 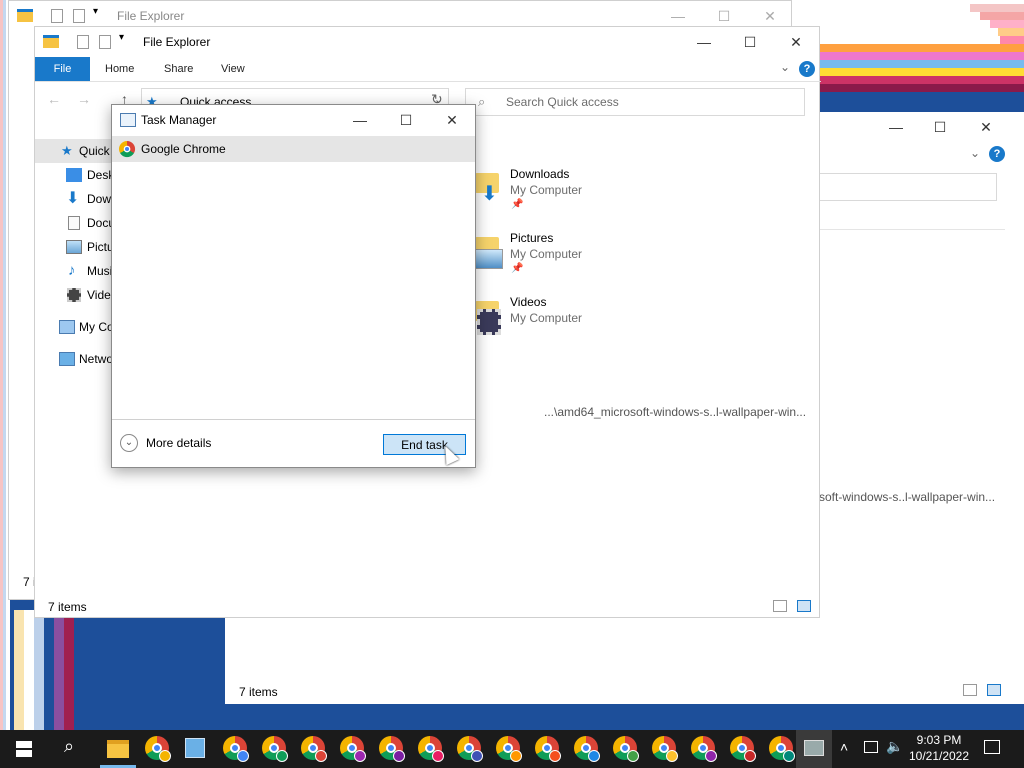 I want to click on nav-item-my-computer: My Computer, so click(x=75, y=327).